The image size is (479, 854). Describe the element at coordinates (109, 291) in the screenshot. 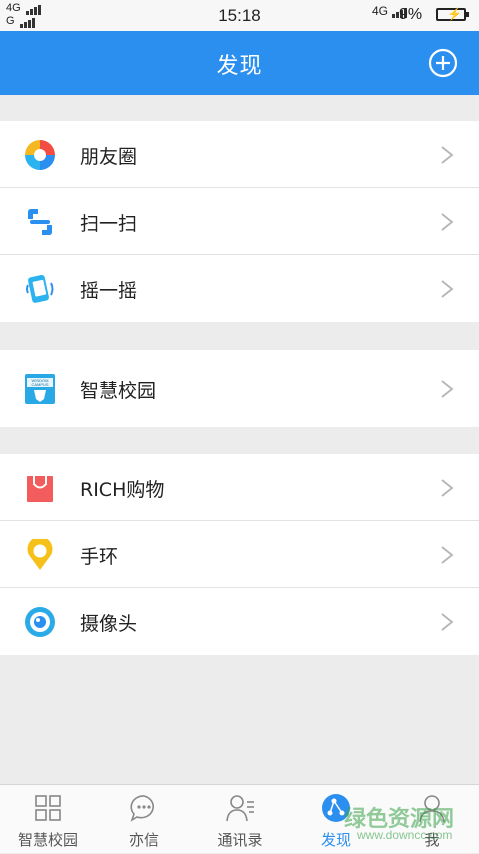

I see `list-item-label: 摇一摇` at that location.